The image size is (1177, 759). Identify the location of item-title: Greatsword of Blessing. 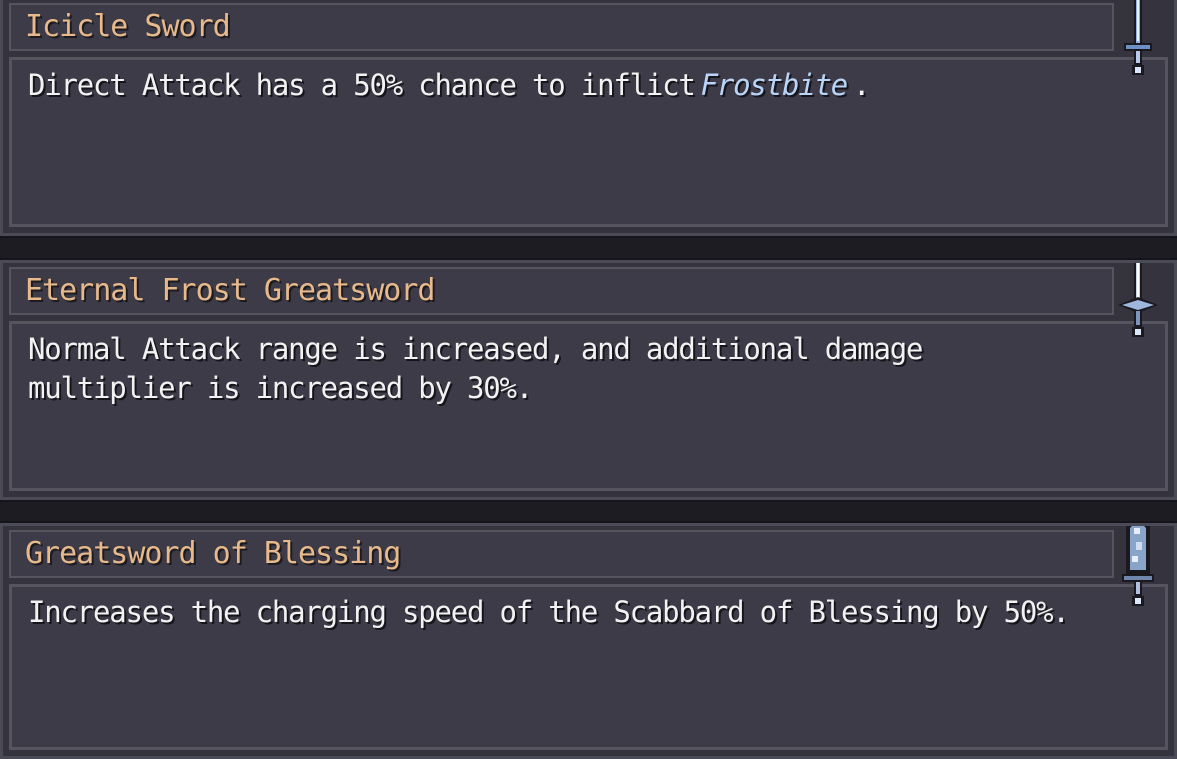
(213, 553).